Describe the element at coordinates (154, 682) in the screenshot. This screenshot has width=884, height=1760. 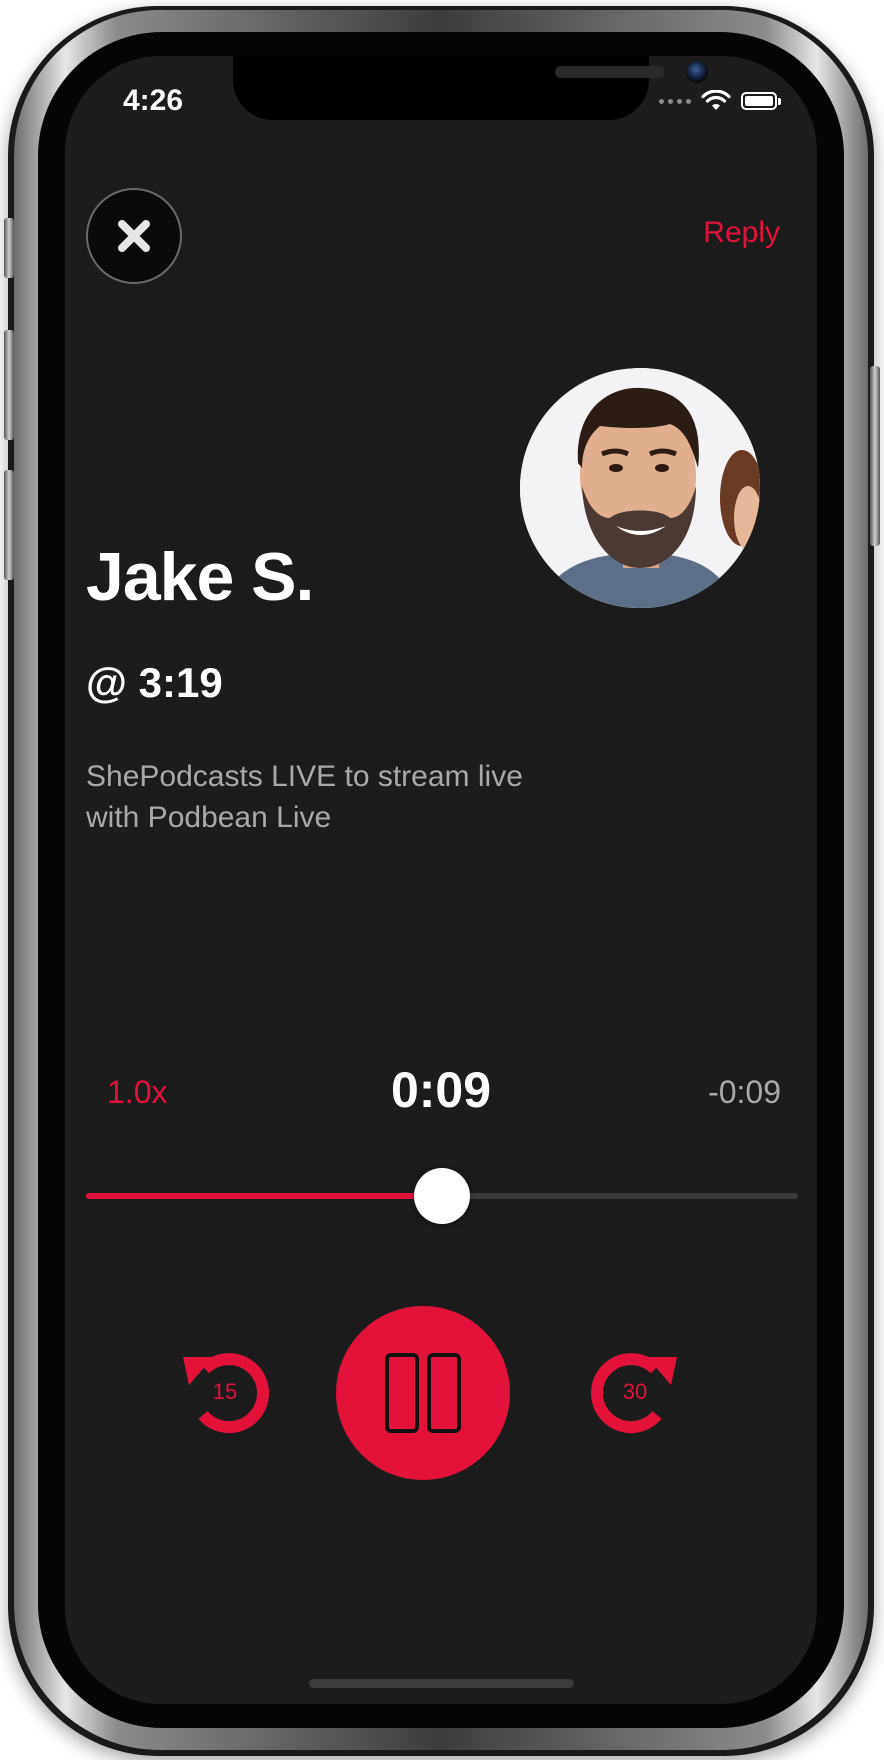
I see `clip-timestamp: @ 3:19` at that location.